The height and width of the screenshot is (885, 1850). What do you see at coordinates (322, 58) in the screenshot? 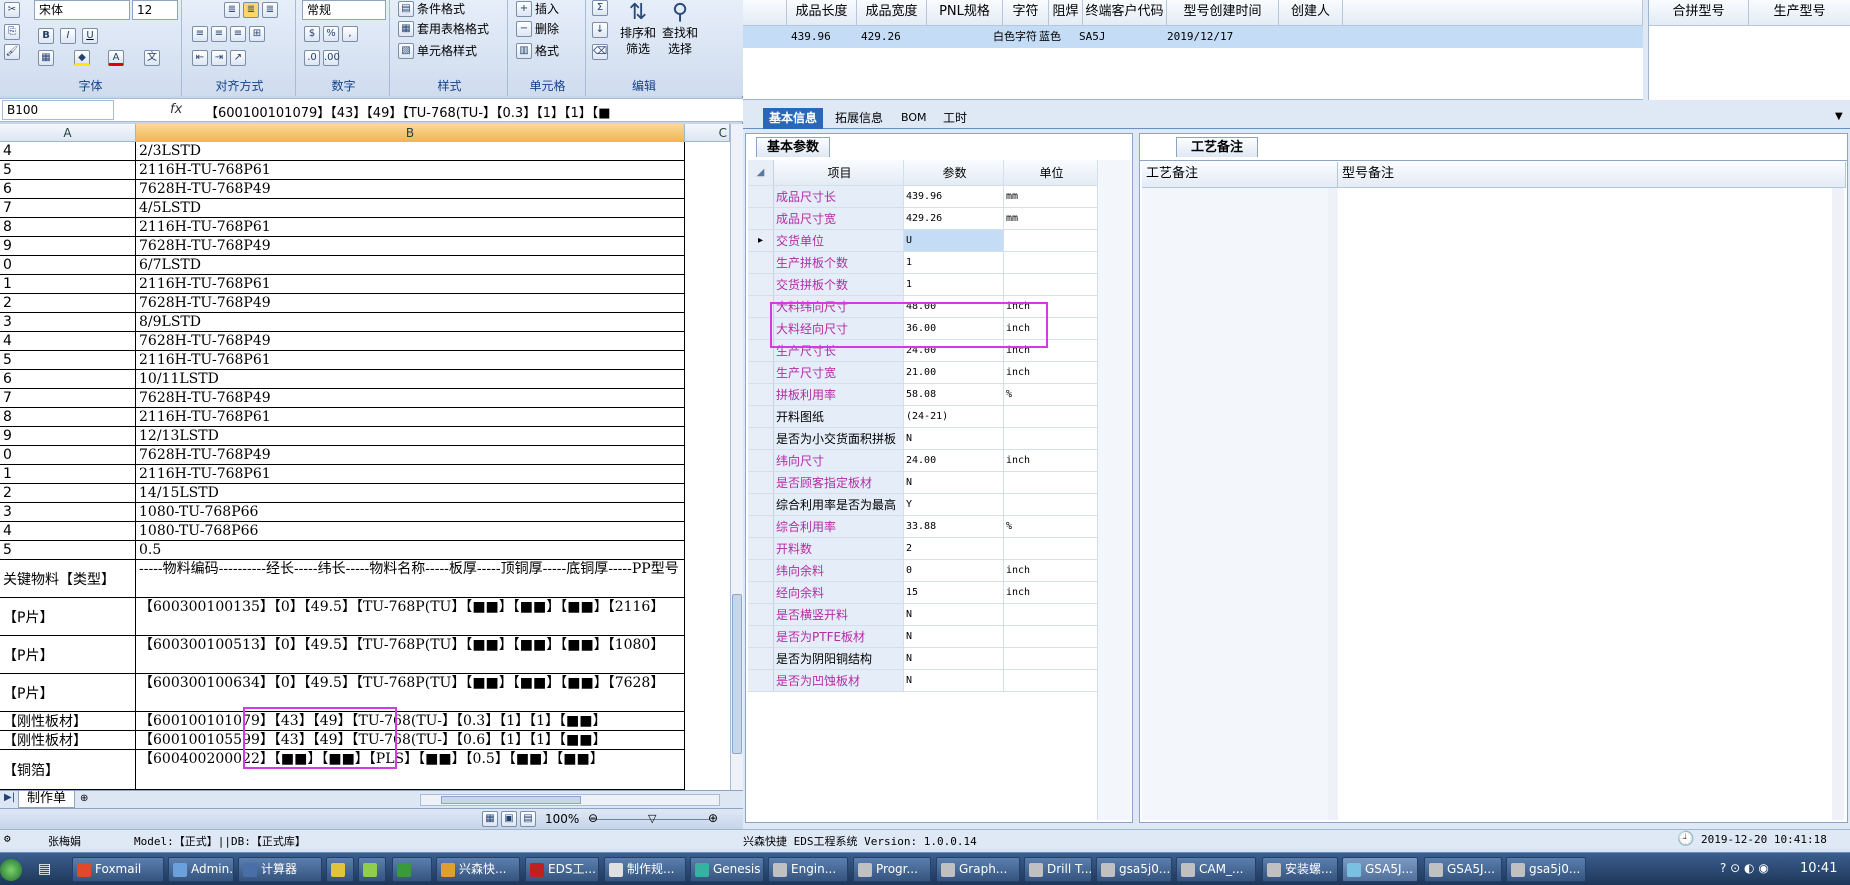
I see `decimal-icon: .0.00` at bounding box center [322, 58].